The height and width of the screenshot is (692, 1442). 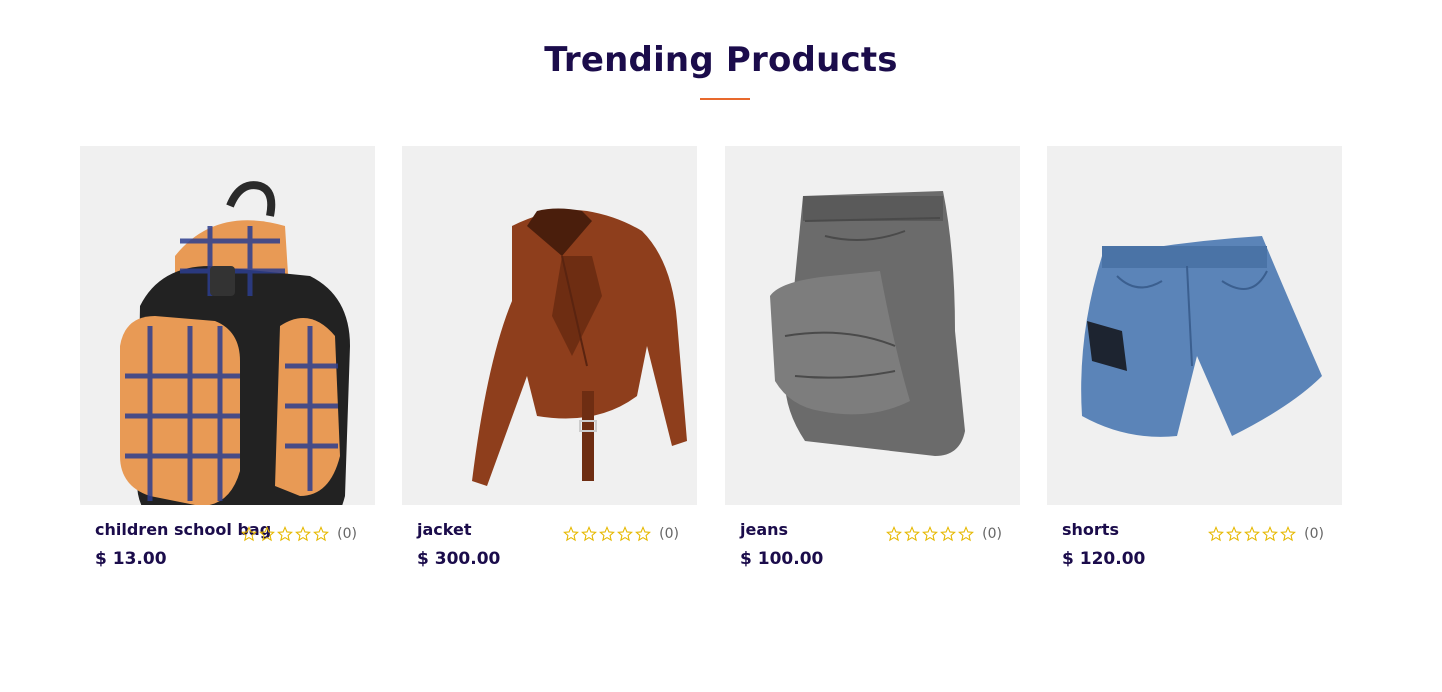 I want to click on product-image-backpack, so click(x=227, y=325).